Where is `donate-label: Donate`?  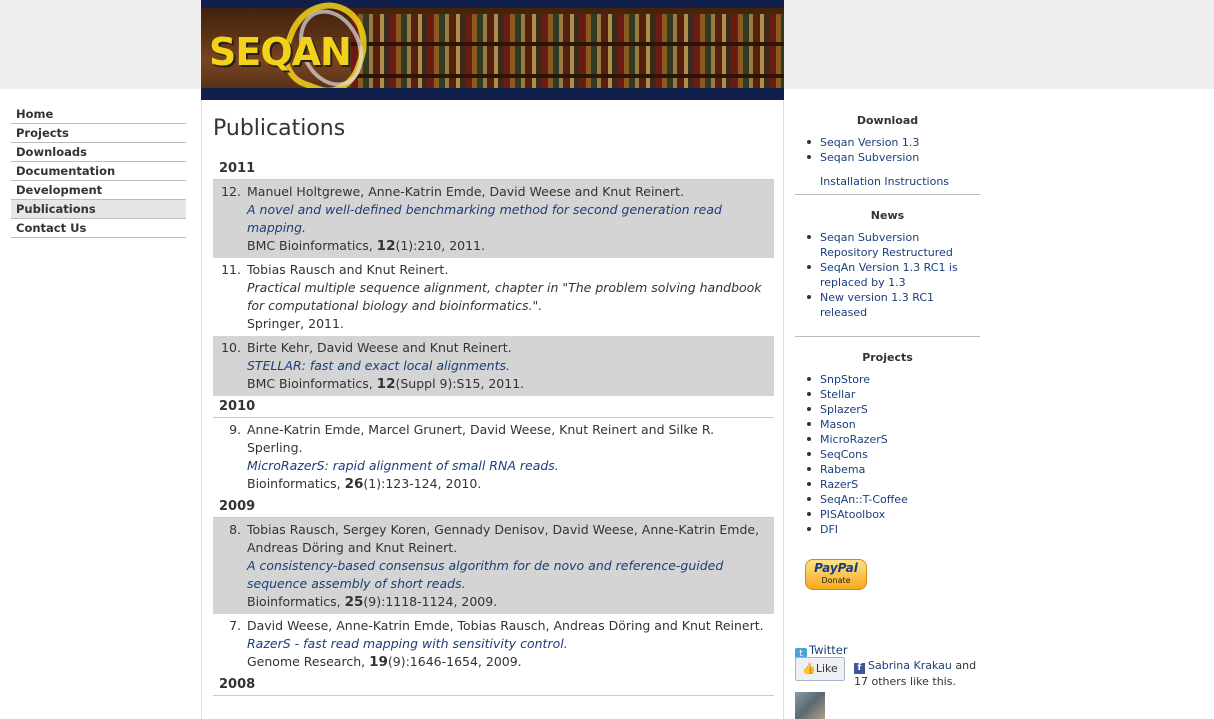 donate-label: Donate is located at coordinates (836, 580).